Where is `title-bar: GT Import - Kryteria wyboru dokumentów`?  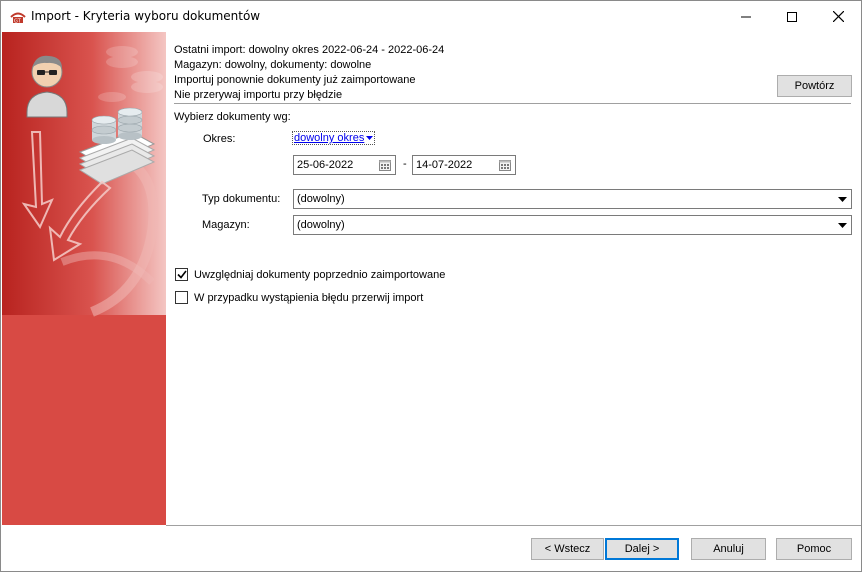
title-bar: GT Import - Kryteria wyboru dokumentów is located at coordinates (431, 16).